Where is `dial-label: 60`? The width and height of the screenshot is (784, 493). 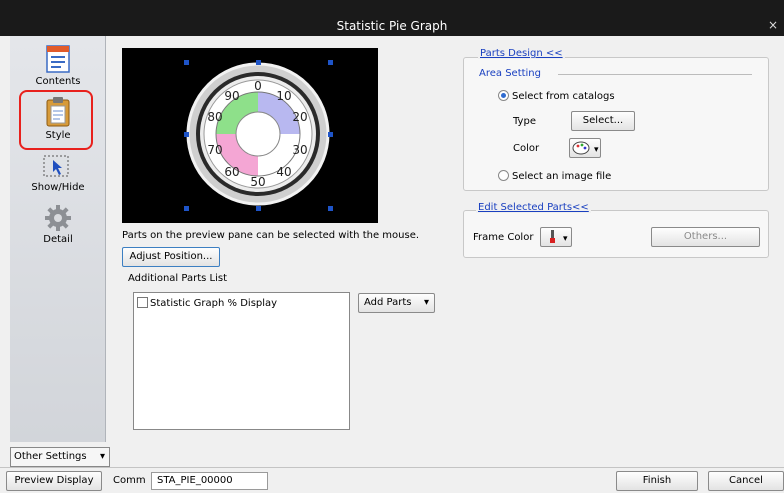 dial-label: 60 is located at coordinates (231, 172).